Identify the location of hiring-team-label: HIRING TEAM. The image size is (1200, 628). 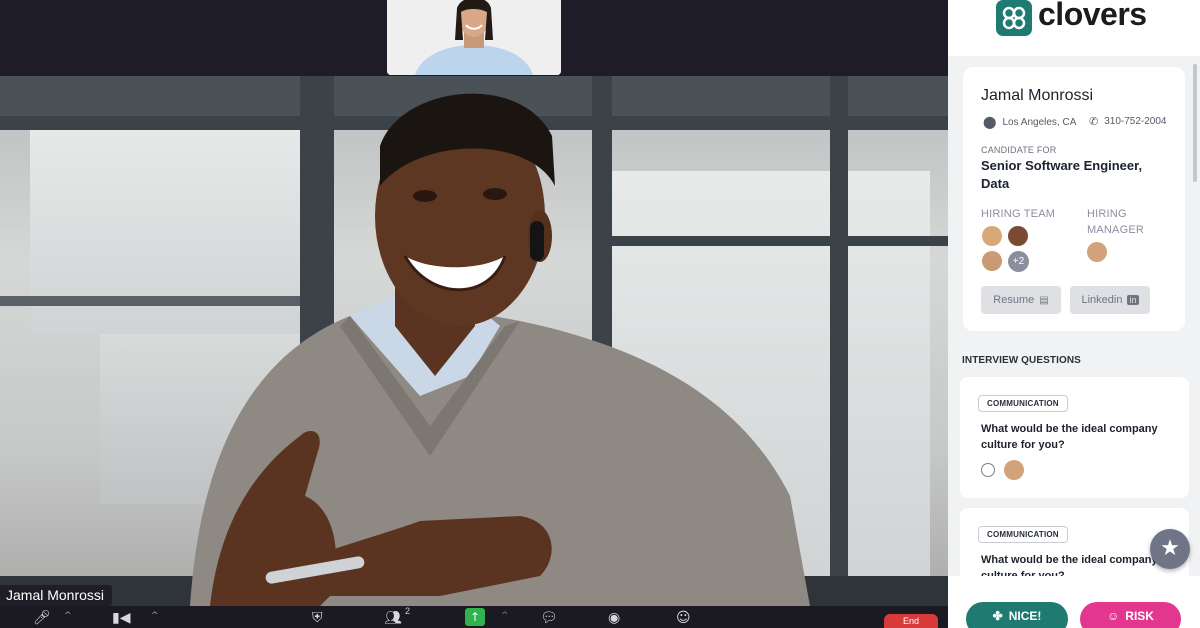
(1018, 214).